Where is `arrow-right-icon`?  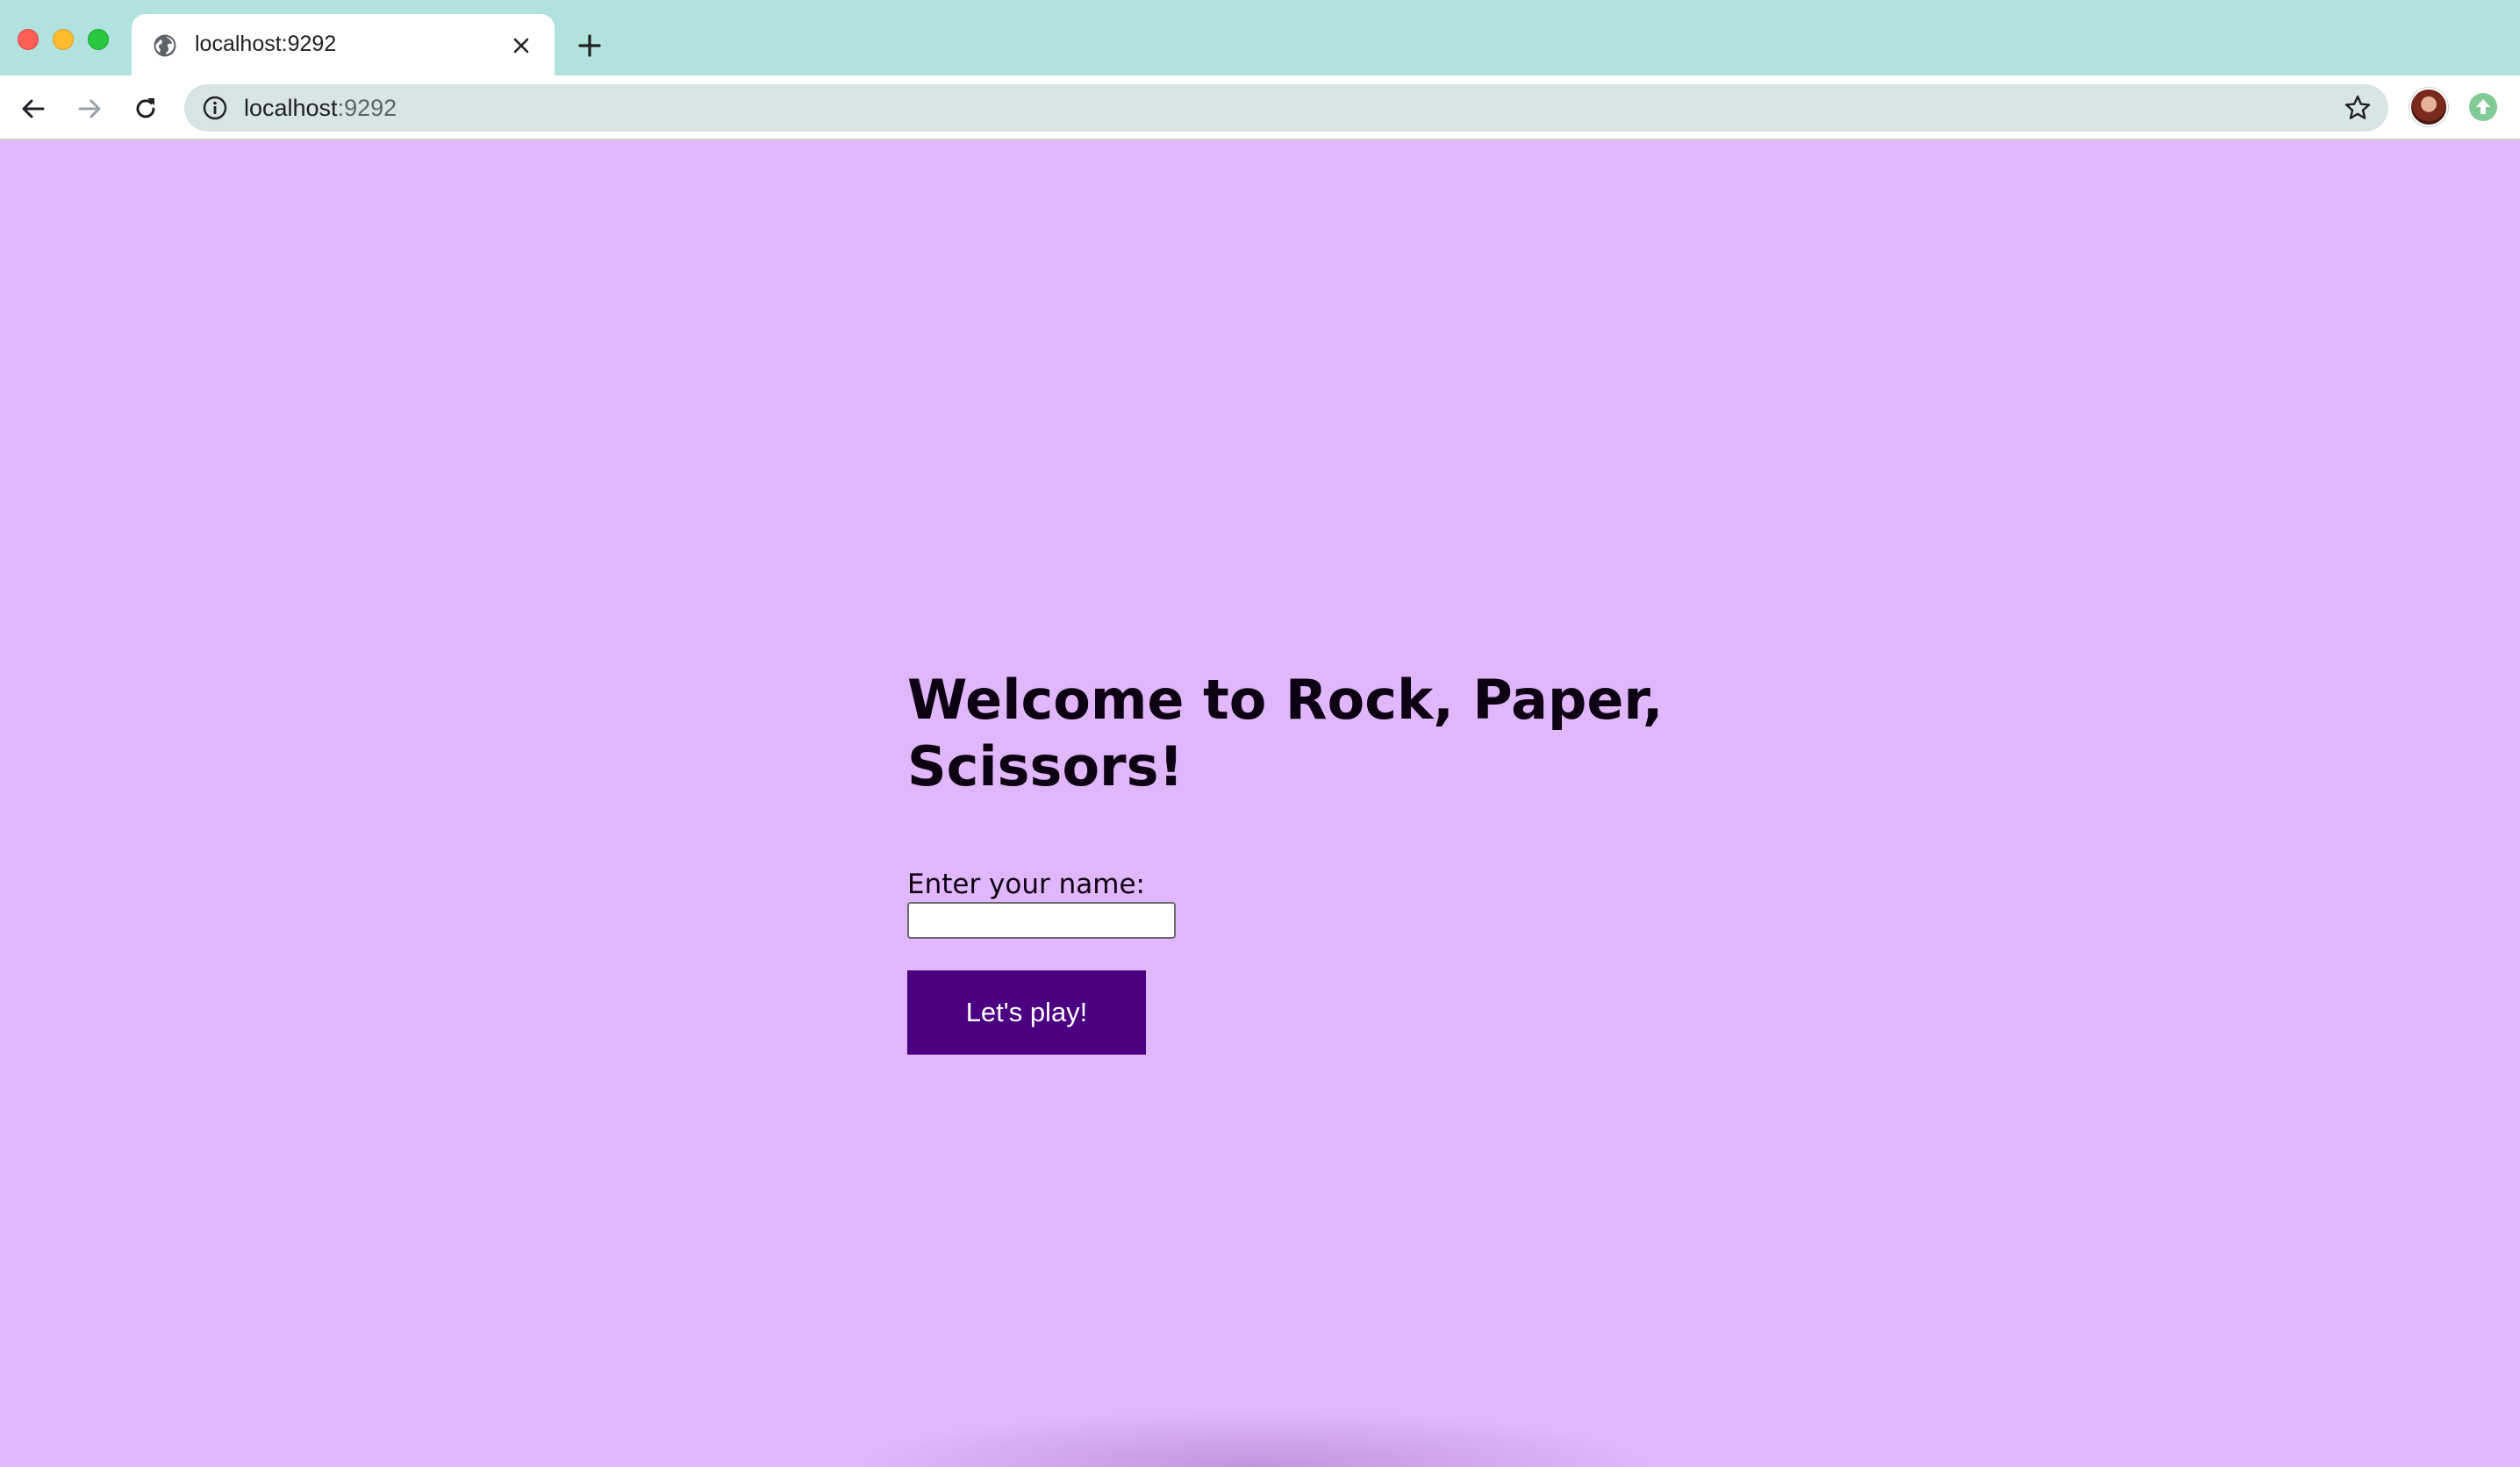 arrow-right-icon is located at coordinates (89, 109).